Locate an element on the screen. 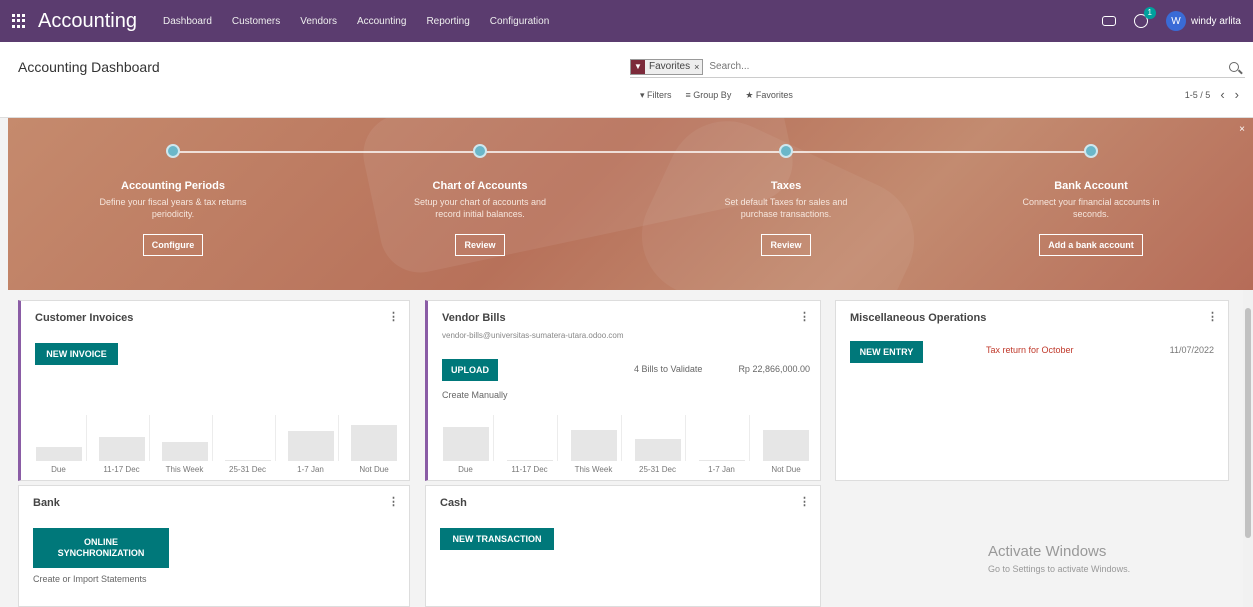  menu-dashboard: Dashboard is located at coordinates (187, 21).